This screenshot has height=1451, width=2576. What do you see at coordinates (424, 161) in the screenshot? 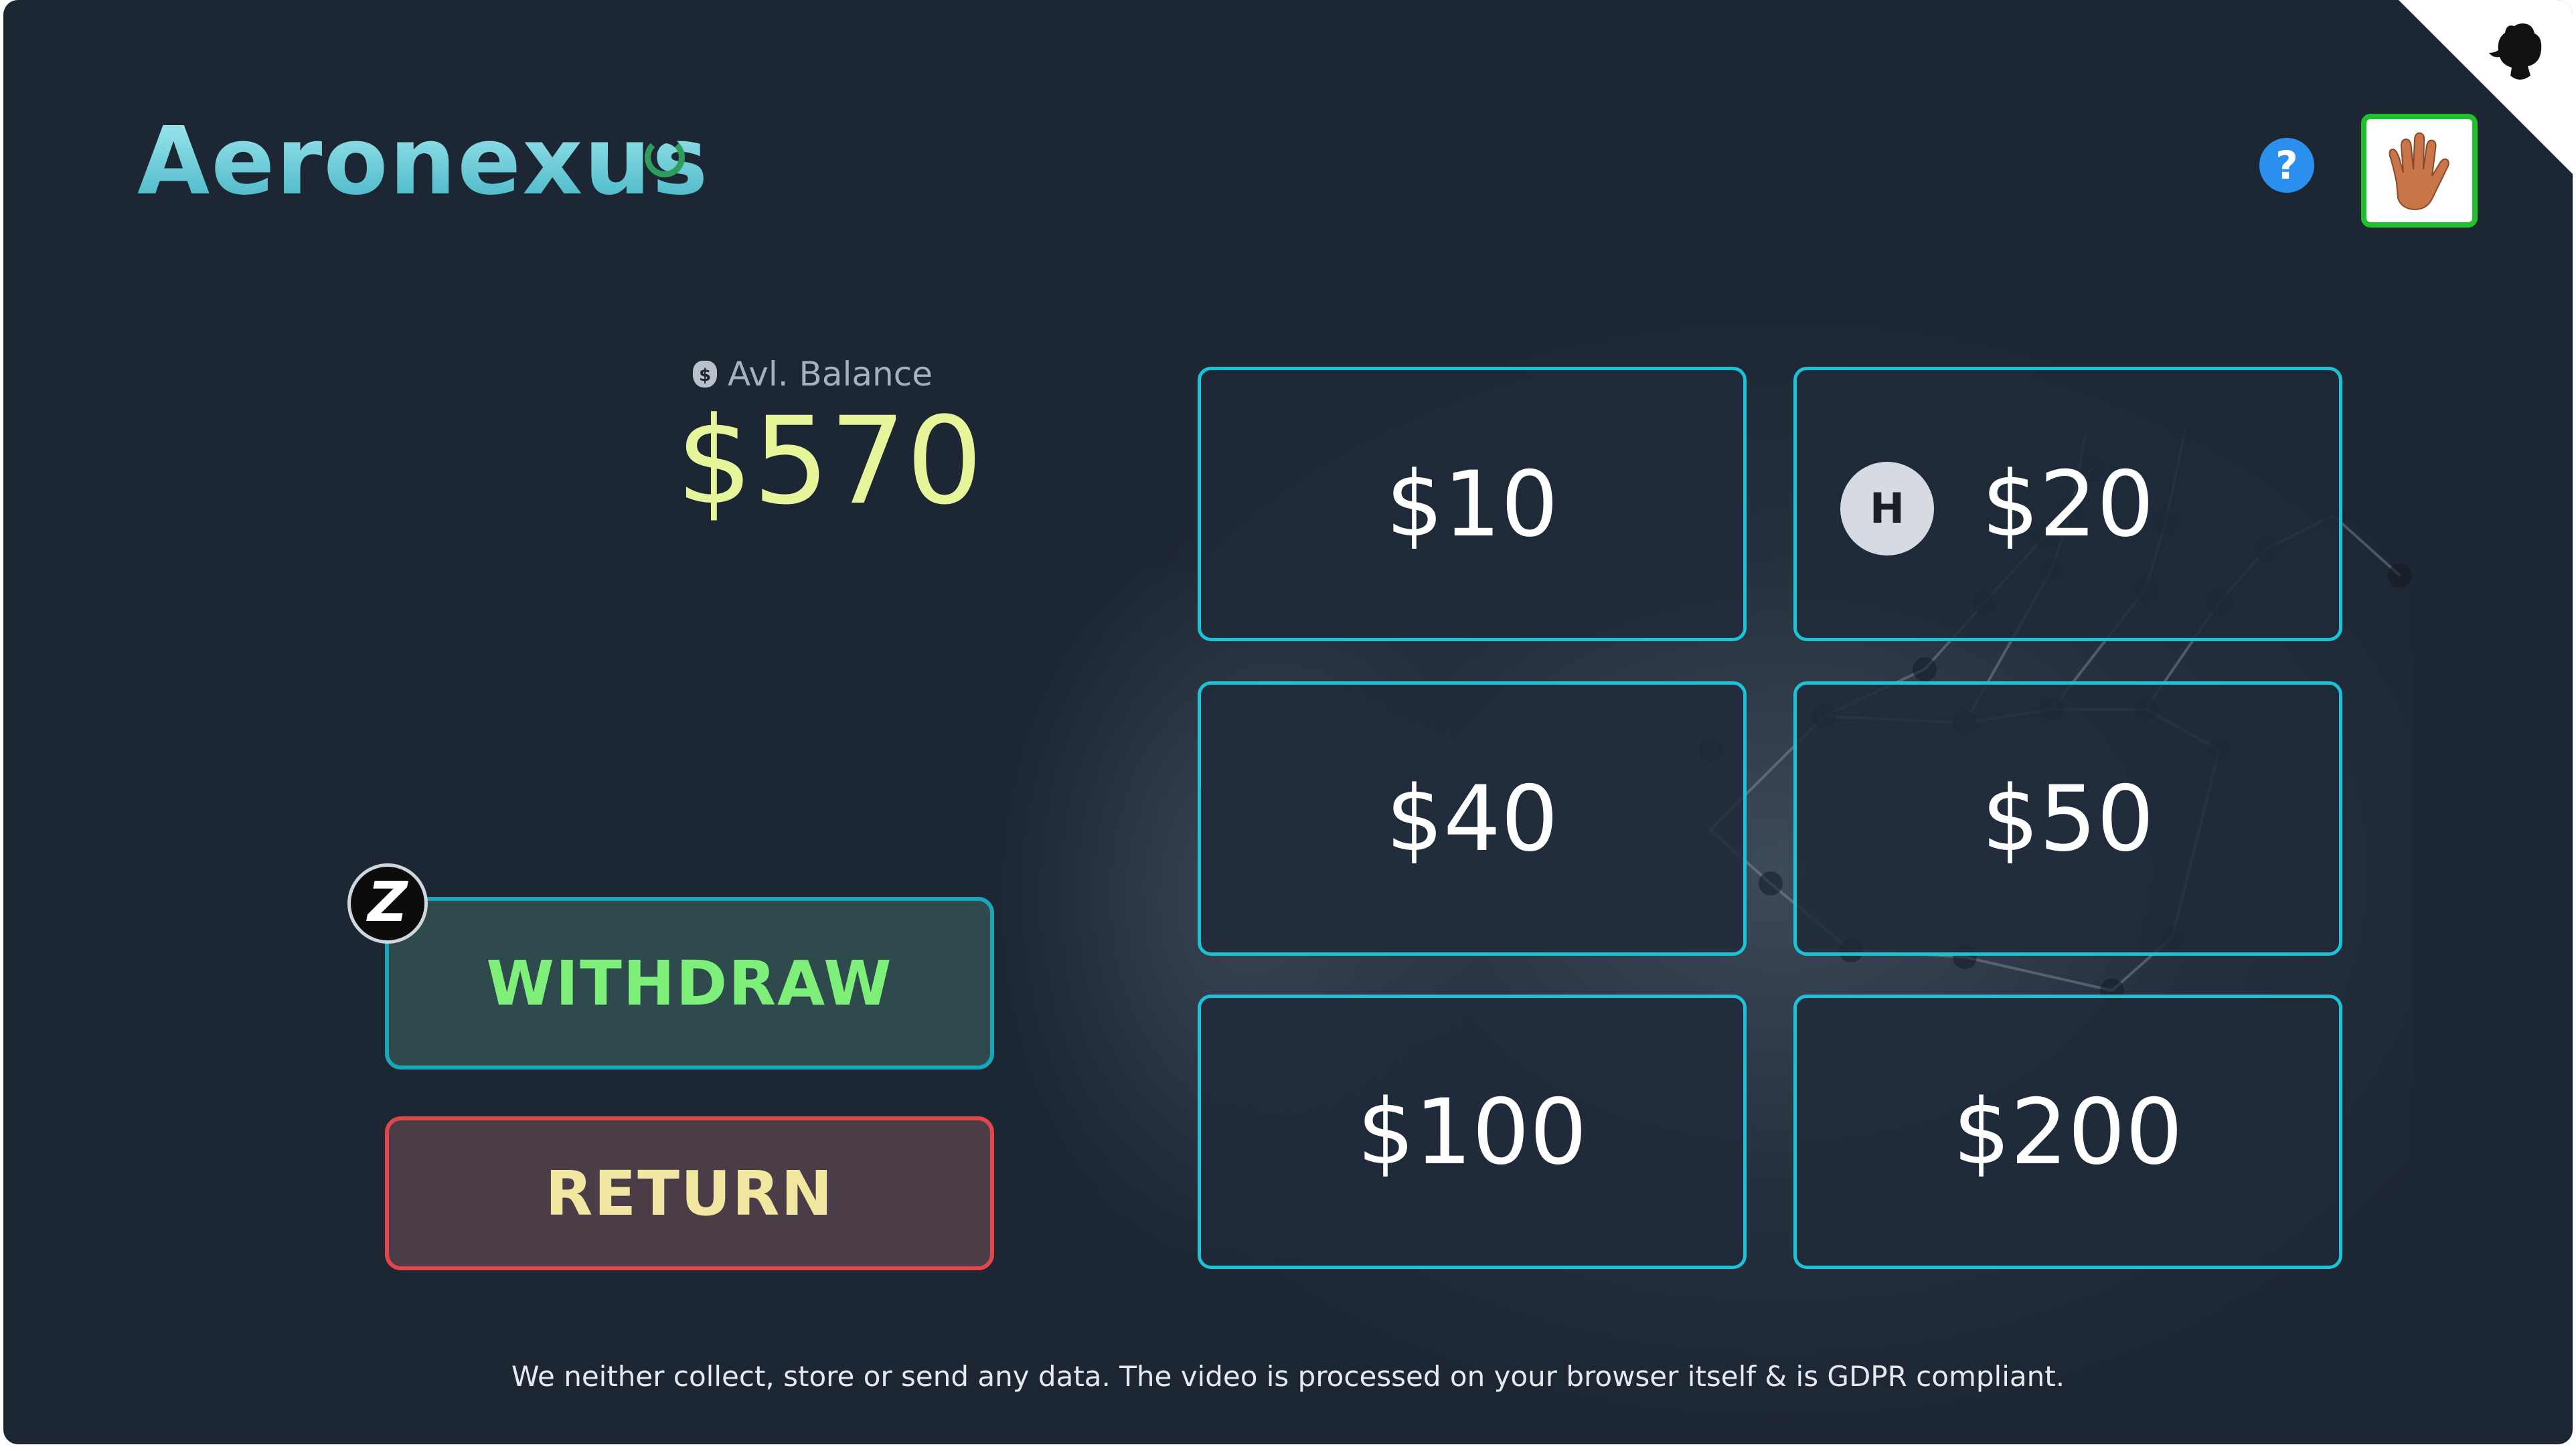
I see `app-logo: Aeronexus` at bounding box center [424, 161].